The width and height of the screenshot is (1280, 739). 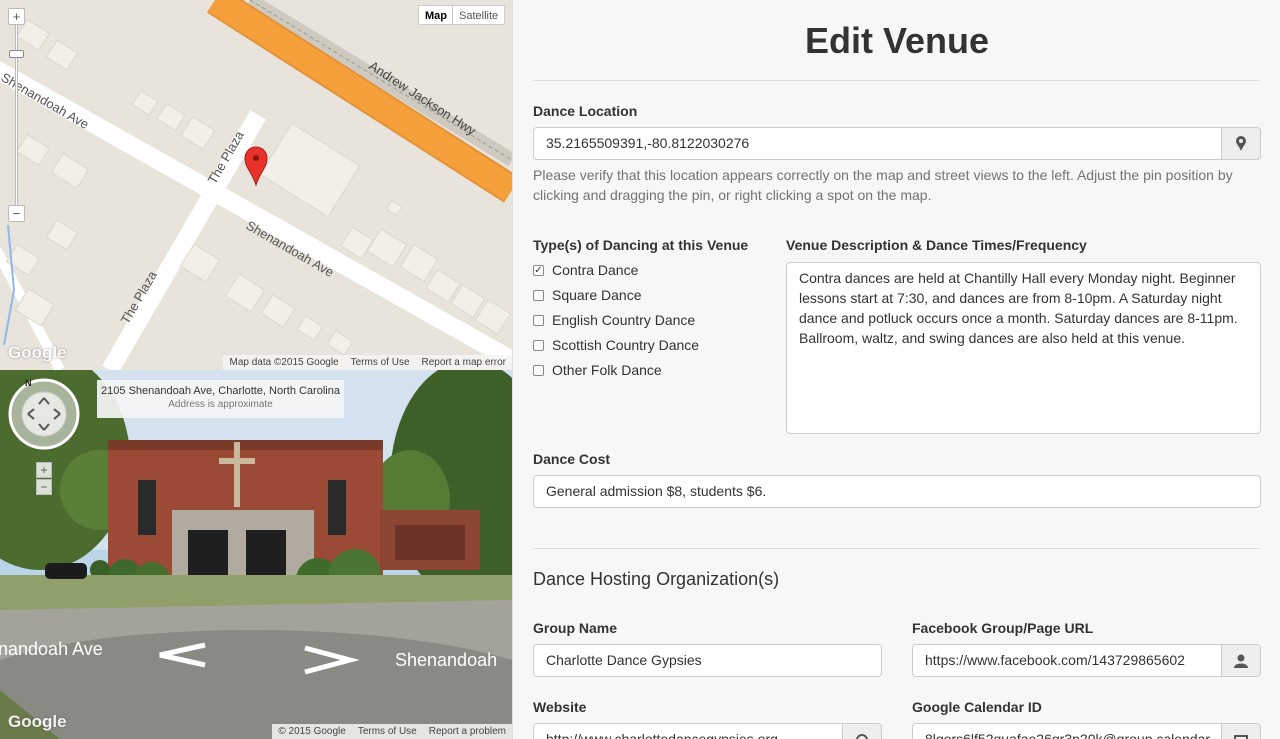 What do you see at coordinates (16, 213) in the screenshot?
I see `map-zoom-out-button: −` at bounding box center [16, 213].